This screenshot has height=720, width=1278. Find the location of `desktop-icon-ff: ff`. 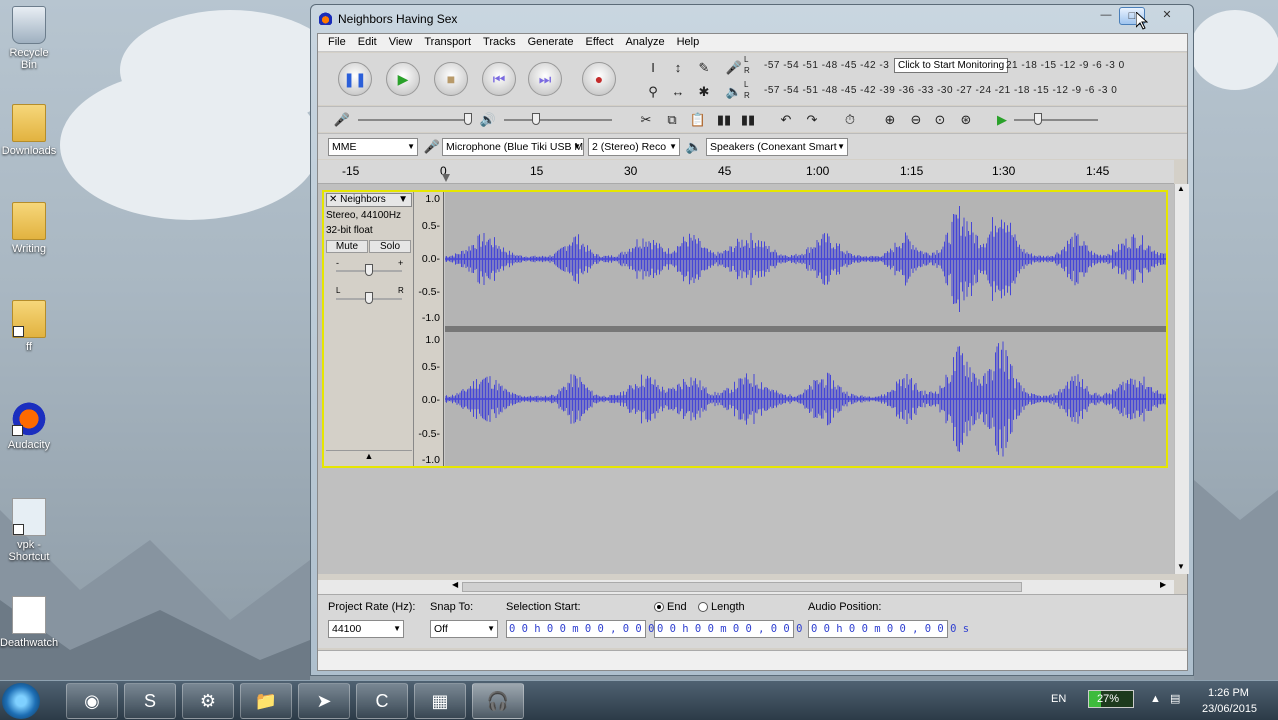

desktop-icon-ff: ff is located at coordinates (29, 326).